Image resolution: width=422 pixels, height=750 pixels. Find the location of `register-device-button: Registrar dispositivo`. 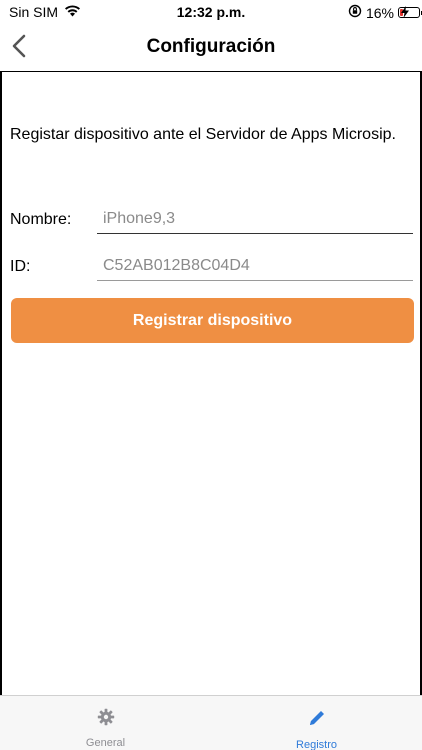

register-device-button: Registrar dispositivo is located at coordinates (212, 320).